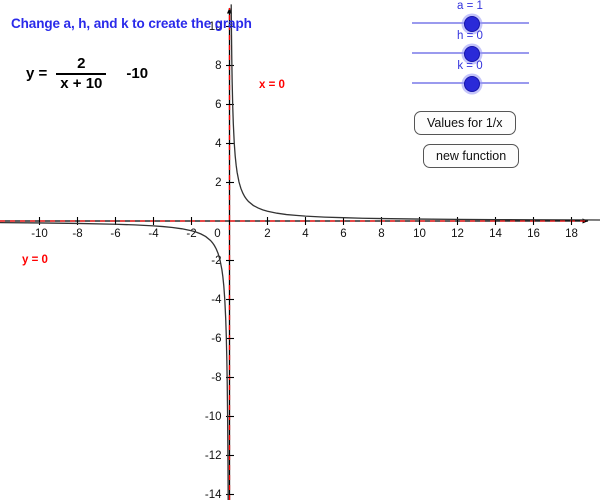  What do you see at coordinates (35, 260) in the screenshot?
I see `horizontal-asymptote-label: y = 0` at bounding box center [35, 260].